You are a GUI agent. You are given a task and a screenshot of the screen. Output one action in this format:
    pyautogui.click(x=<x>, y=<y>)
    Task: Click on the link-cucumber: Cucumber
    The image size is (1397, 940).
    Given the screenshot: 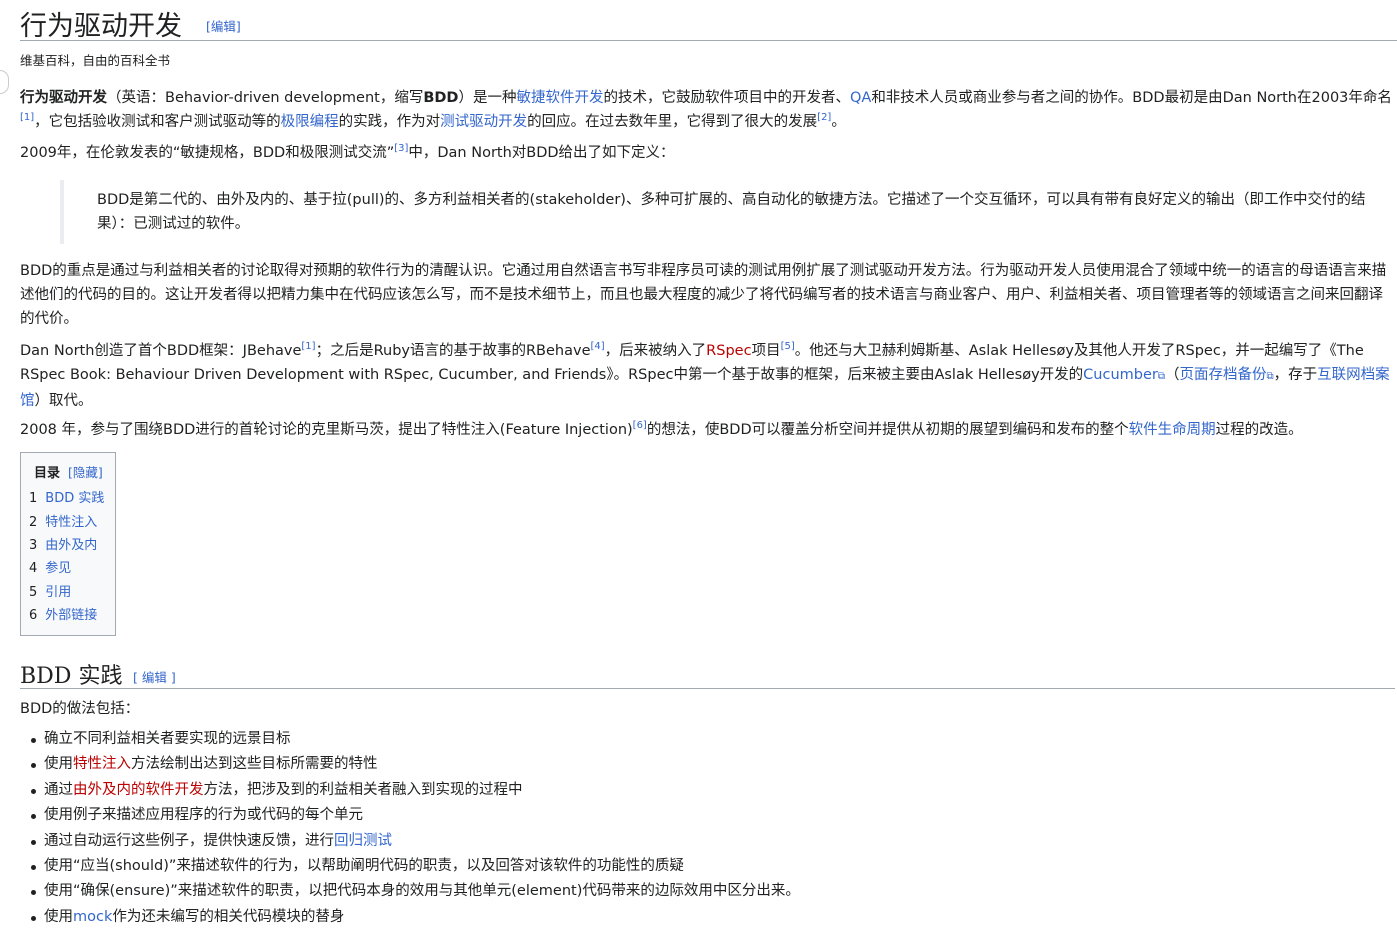 What is the action you would take?
    pyautogui.click(x=1120, y=375)
    